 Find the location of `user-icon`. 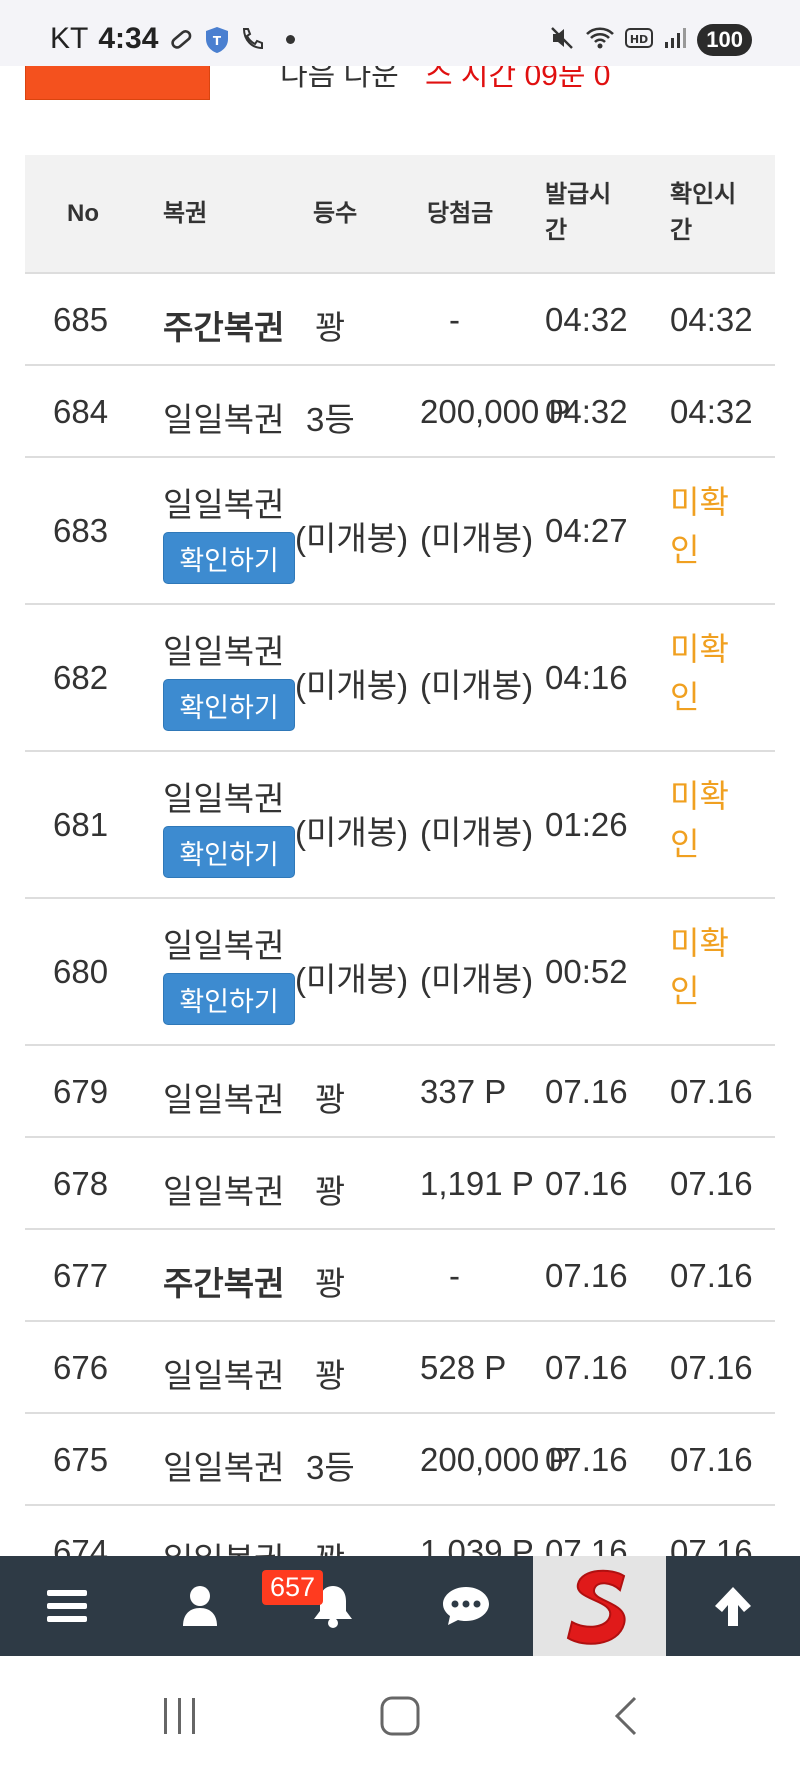

user-icon is located at coordinates (199, 1606).